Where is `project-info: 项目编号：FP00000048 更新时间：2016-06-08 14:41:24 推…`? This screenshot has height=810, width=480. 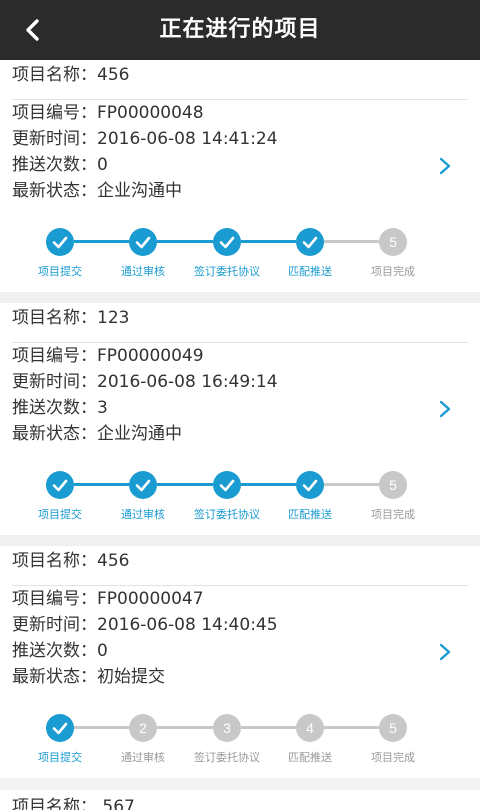 project-info: 项目编号：FP00000048 更新时间：2016-06-08 14:41:24 推… is located at coordinates (212, 152).